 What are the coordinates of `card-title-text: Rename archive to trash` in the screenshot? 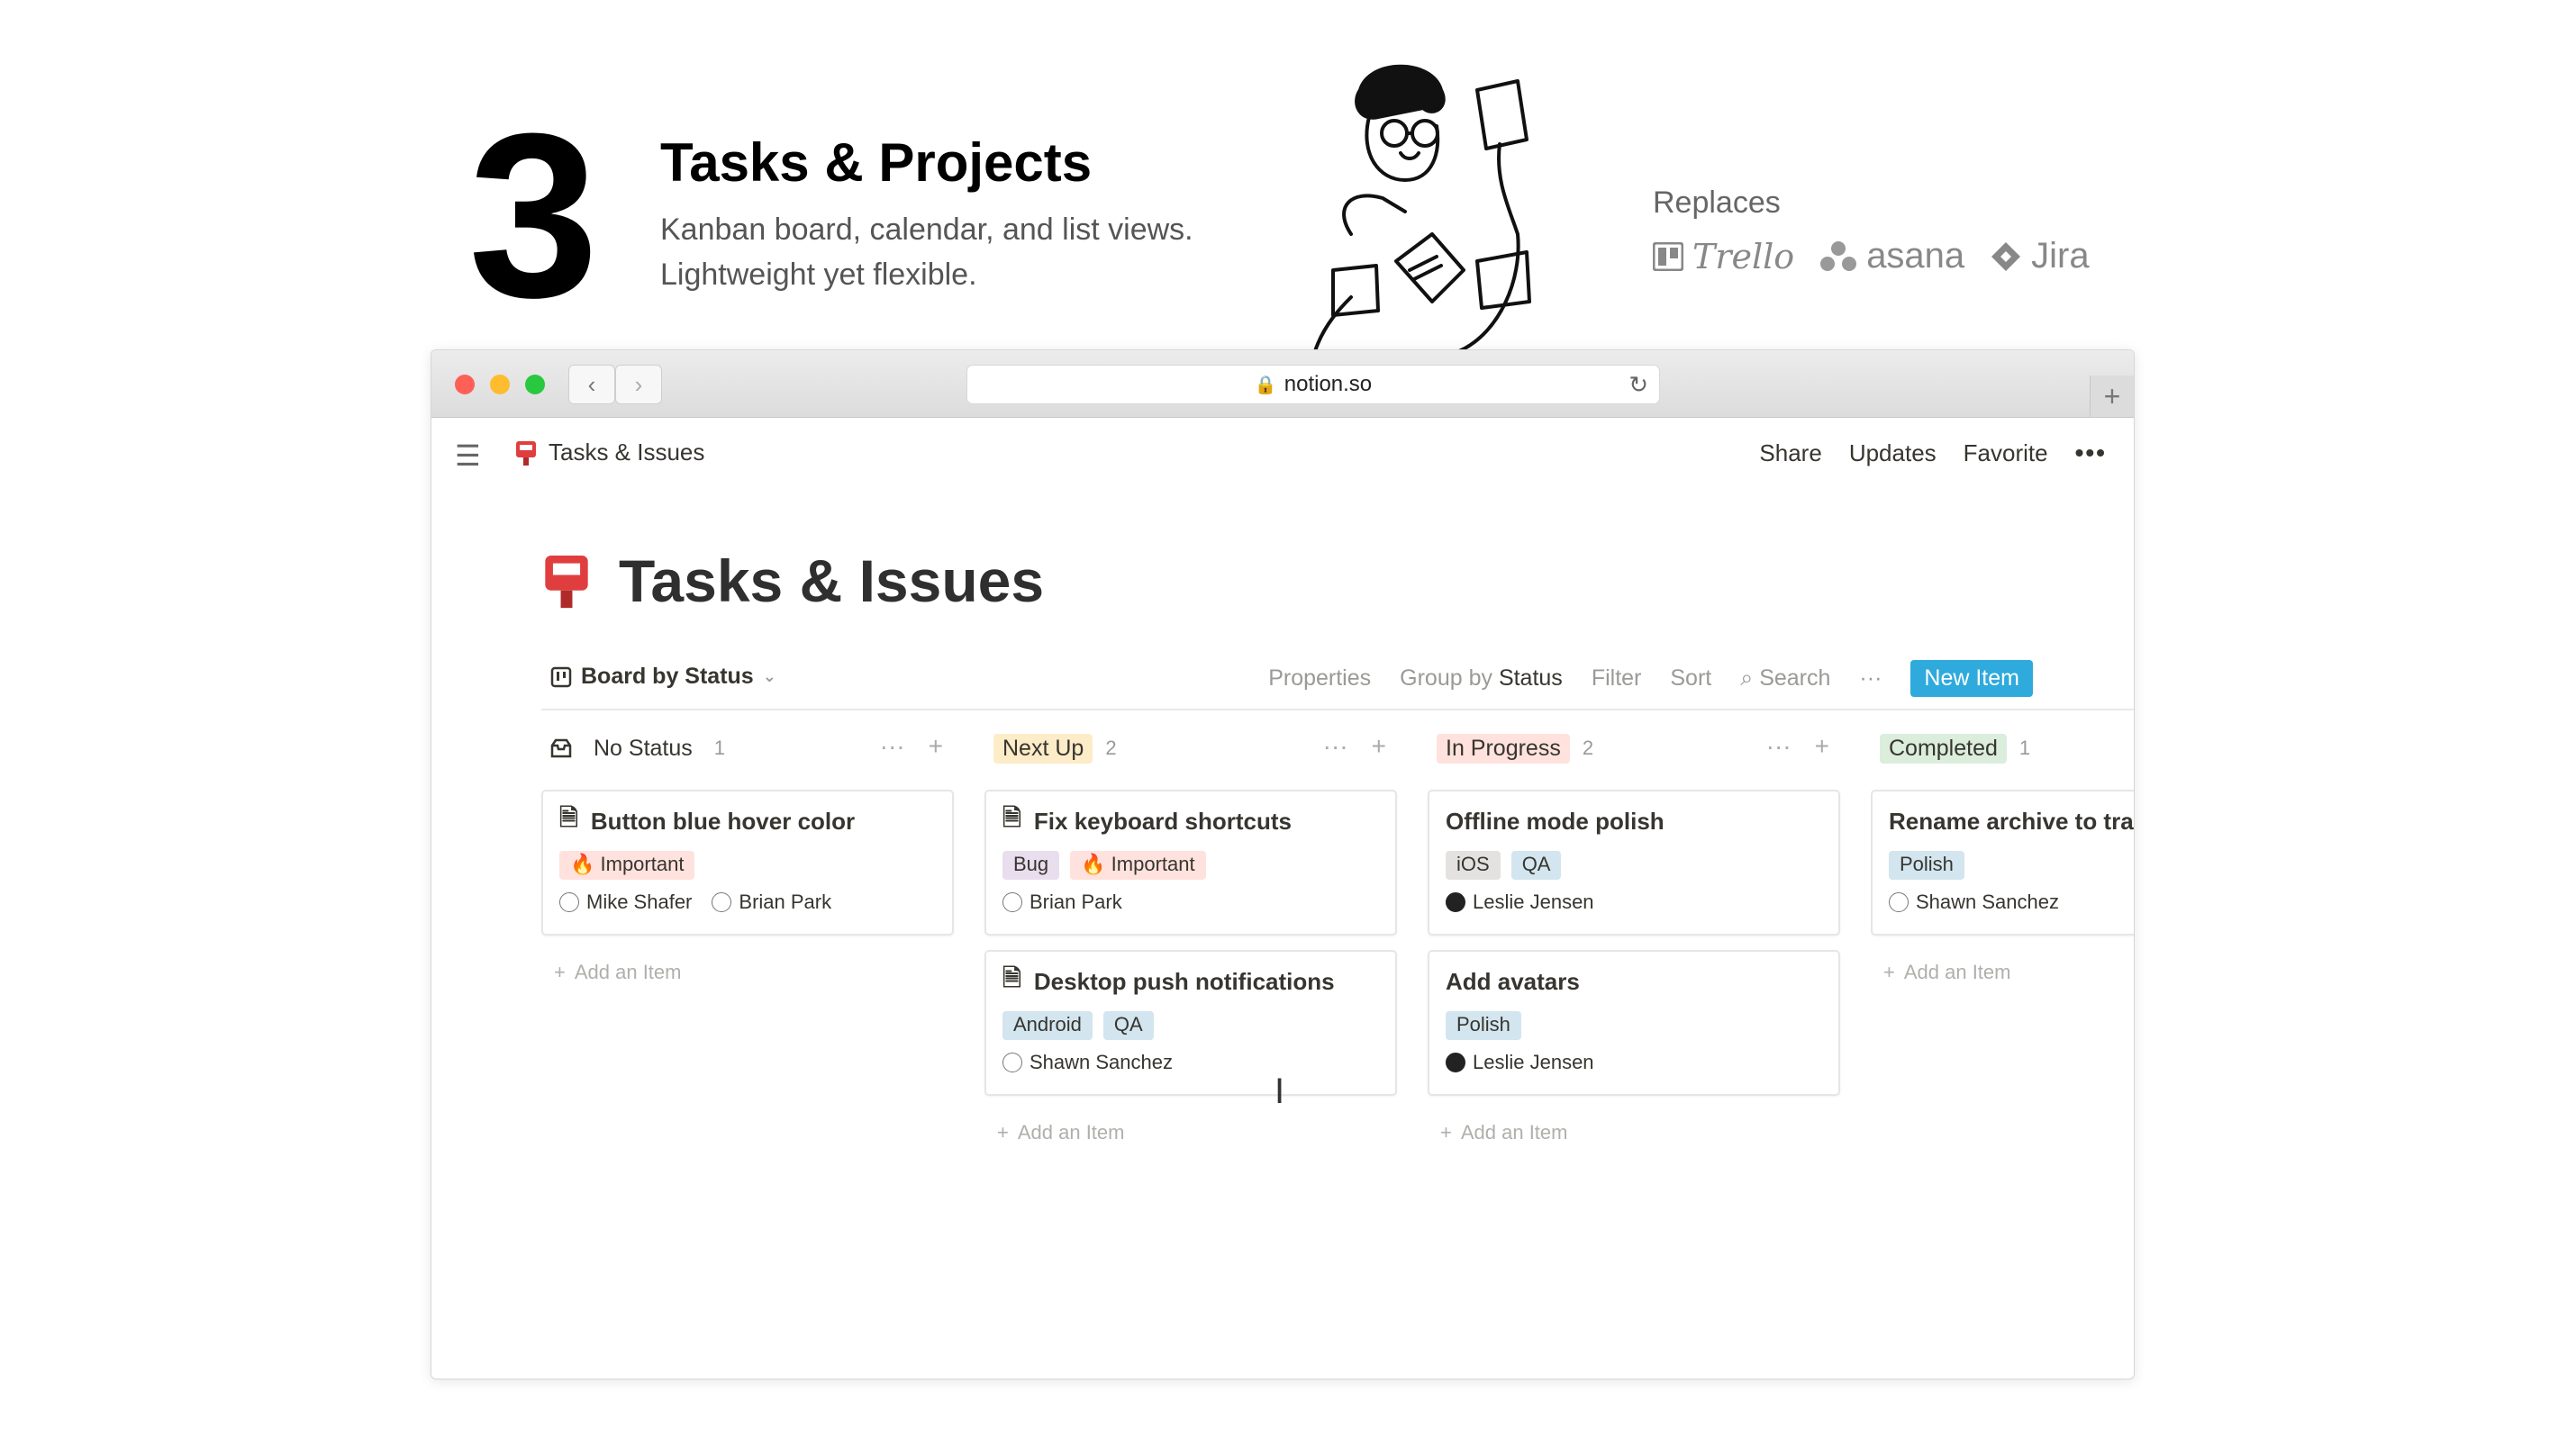 It's located at (2011, 821).